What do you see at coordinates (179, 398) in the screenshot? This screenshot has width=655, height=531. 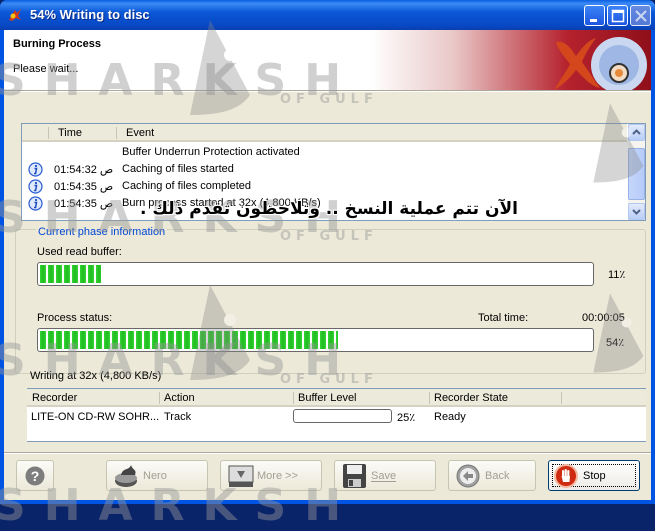 I see `column-header-action: Action` at bounding box center [179, 398].